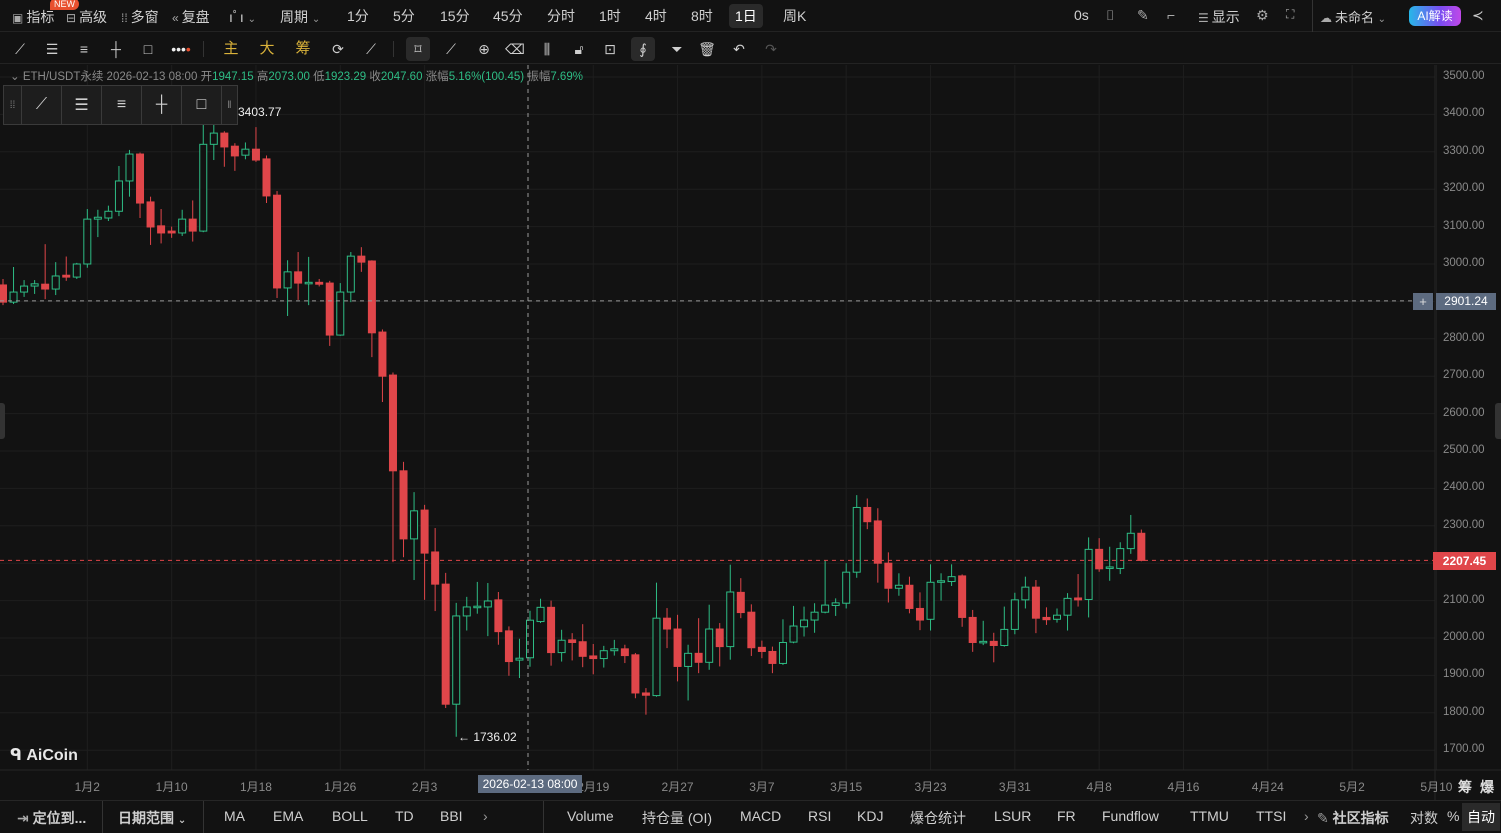  What do you see at coordinates (515, 49) in the screenshot?
I see `eraser-icon: ⌫` at bounding box center [515, 49].